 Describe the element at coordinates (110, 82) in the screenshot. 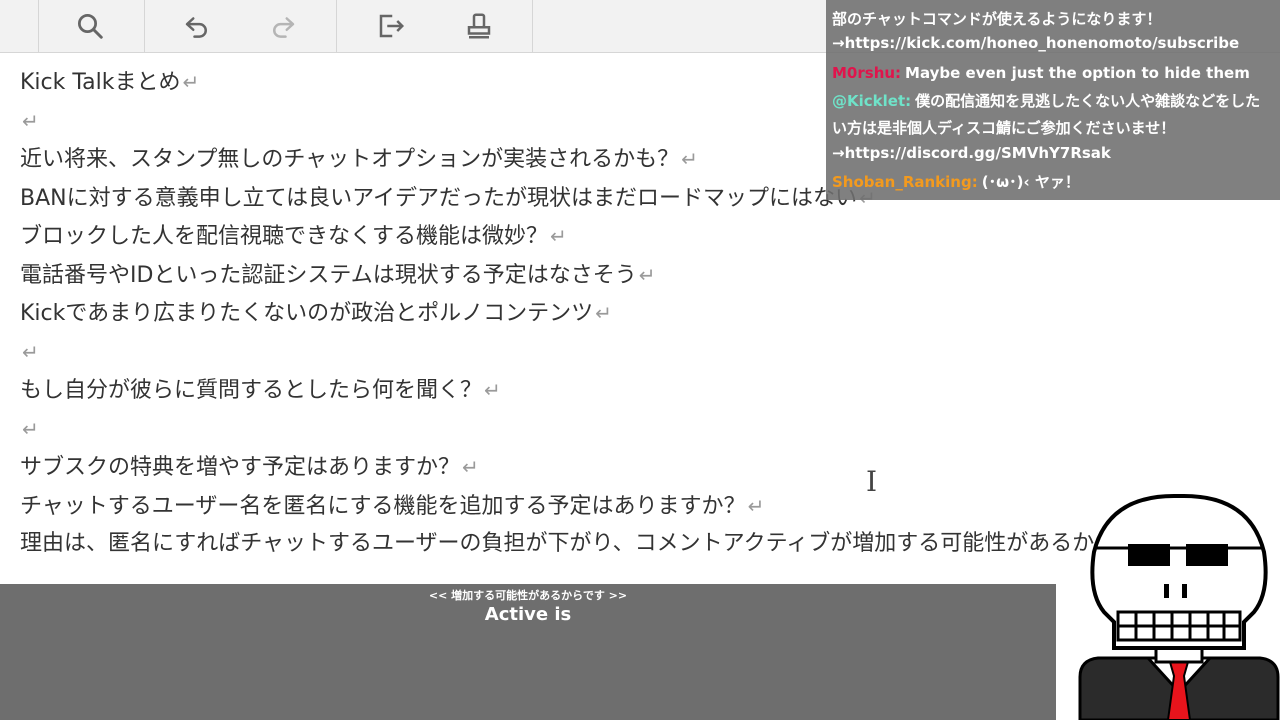

I see `doc-line: Kick Talkまとめ ↵` at that location.